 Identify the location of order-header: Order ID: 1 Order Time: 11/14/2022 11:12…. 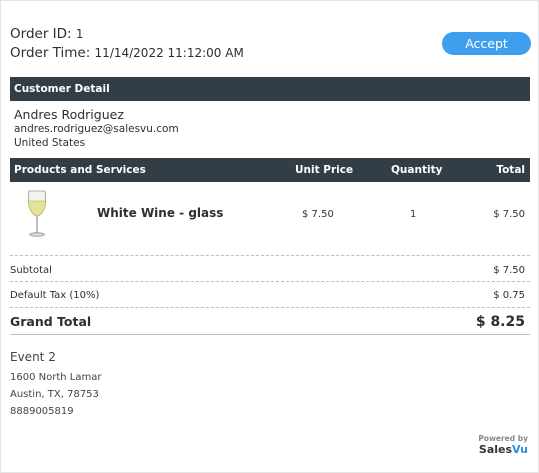
(127, 44).